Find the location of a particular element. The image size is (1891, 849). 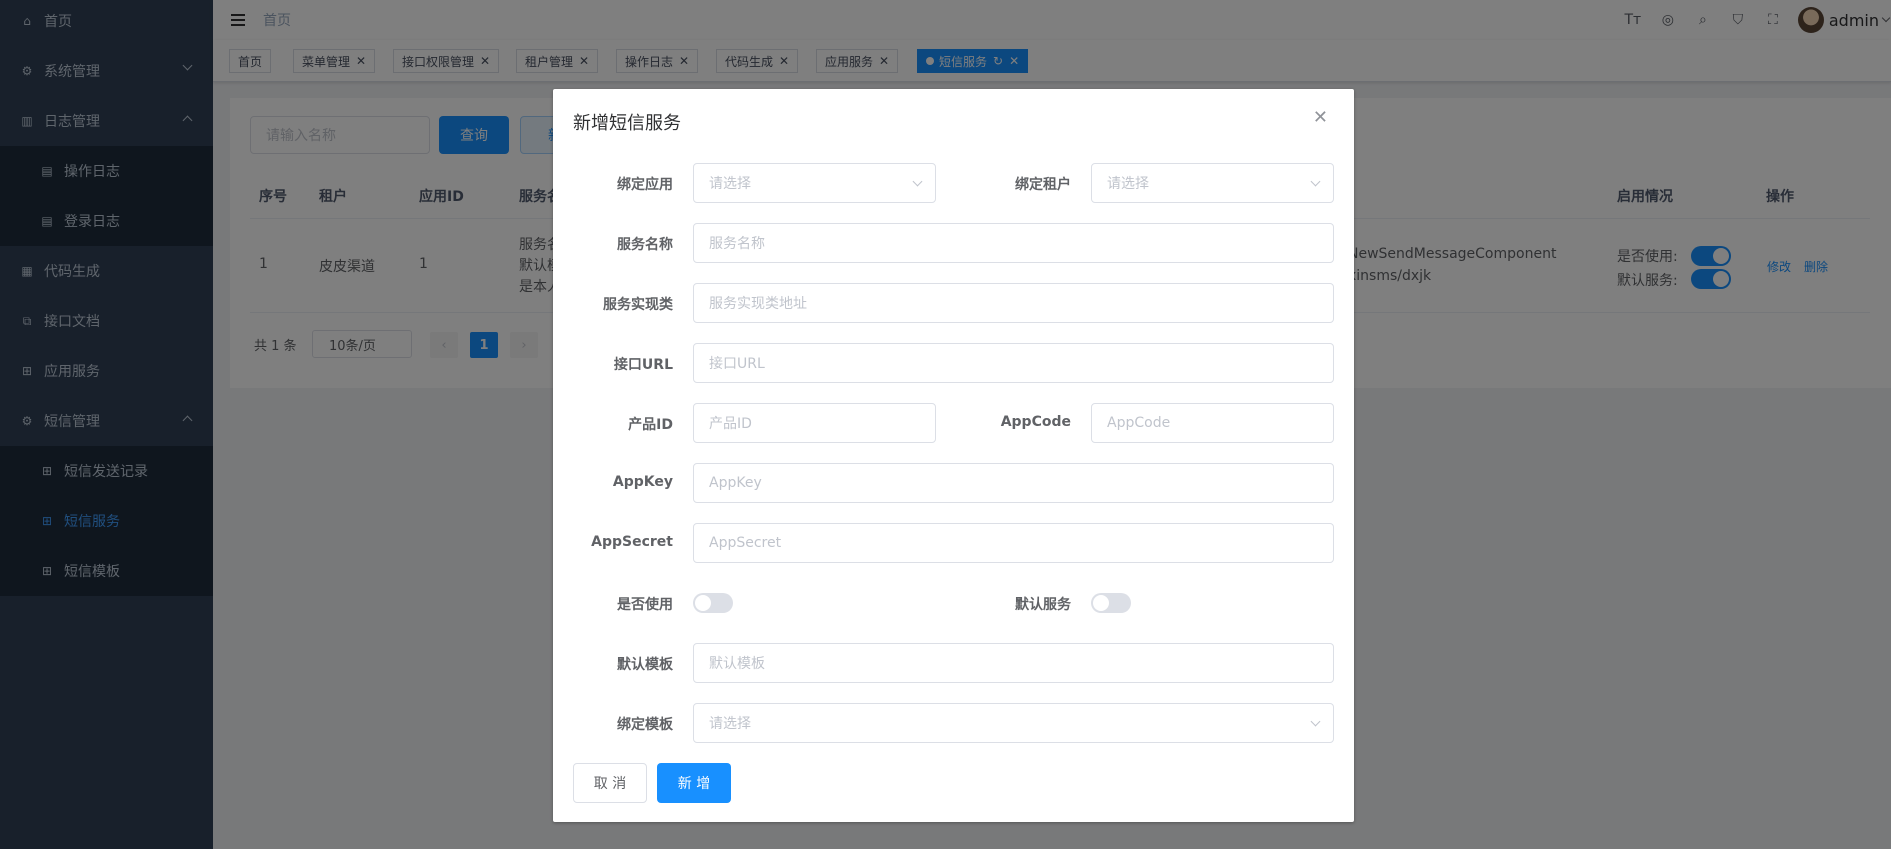

product-id-input: 产品ID is located at coordinates (814, 423).